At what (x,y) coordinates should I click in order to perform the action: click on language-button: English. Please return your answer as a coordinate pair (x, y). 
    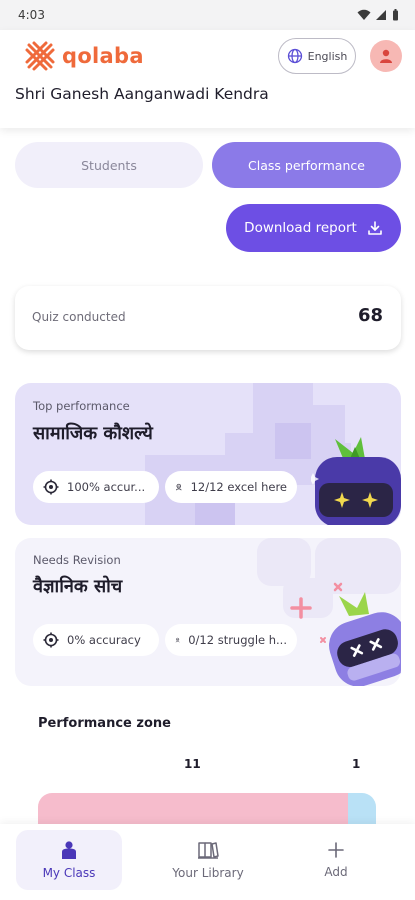
    Looking at the image, I should click on (317, 56).